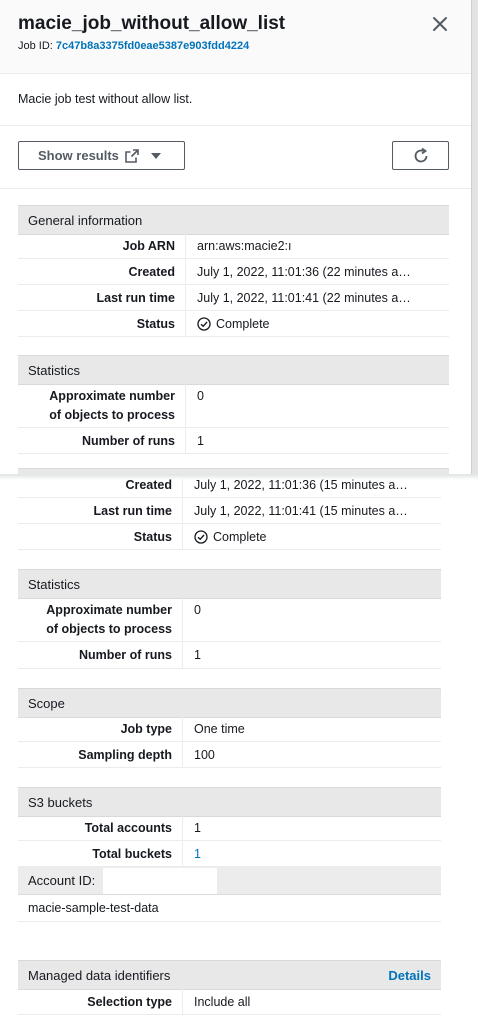 The width and height of the screenshot is (478, 1024). What do you see at coordinates (100, 853) in the screenshot?
I see `row-label: Total buckets` at bounding box center [100, 853].